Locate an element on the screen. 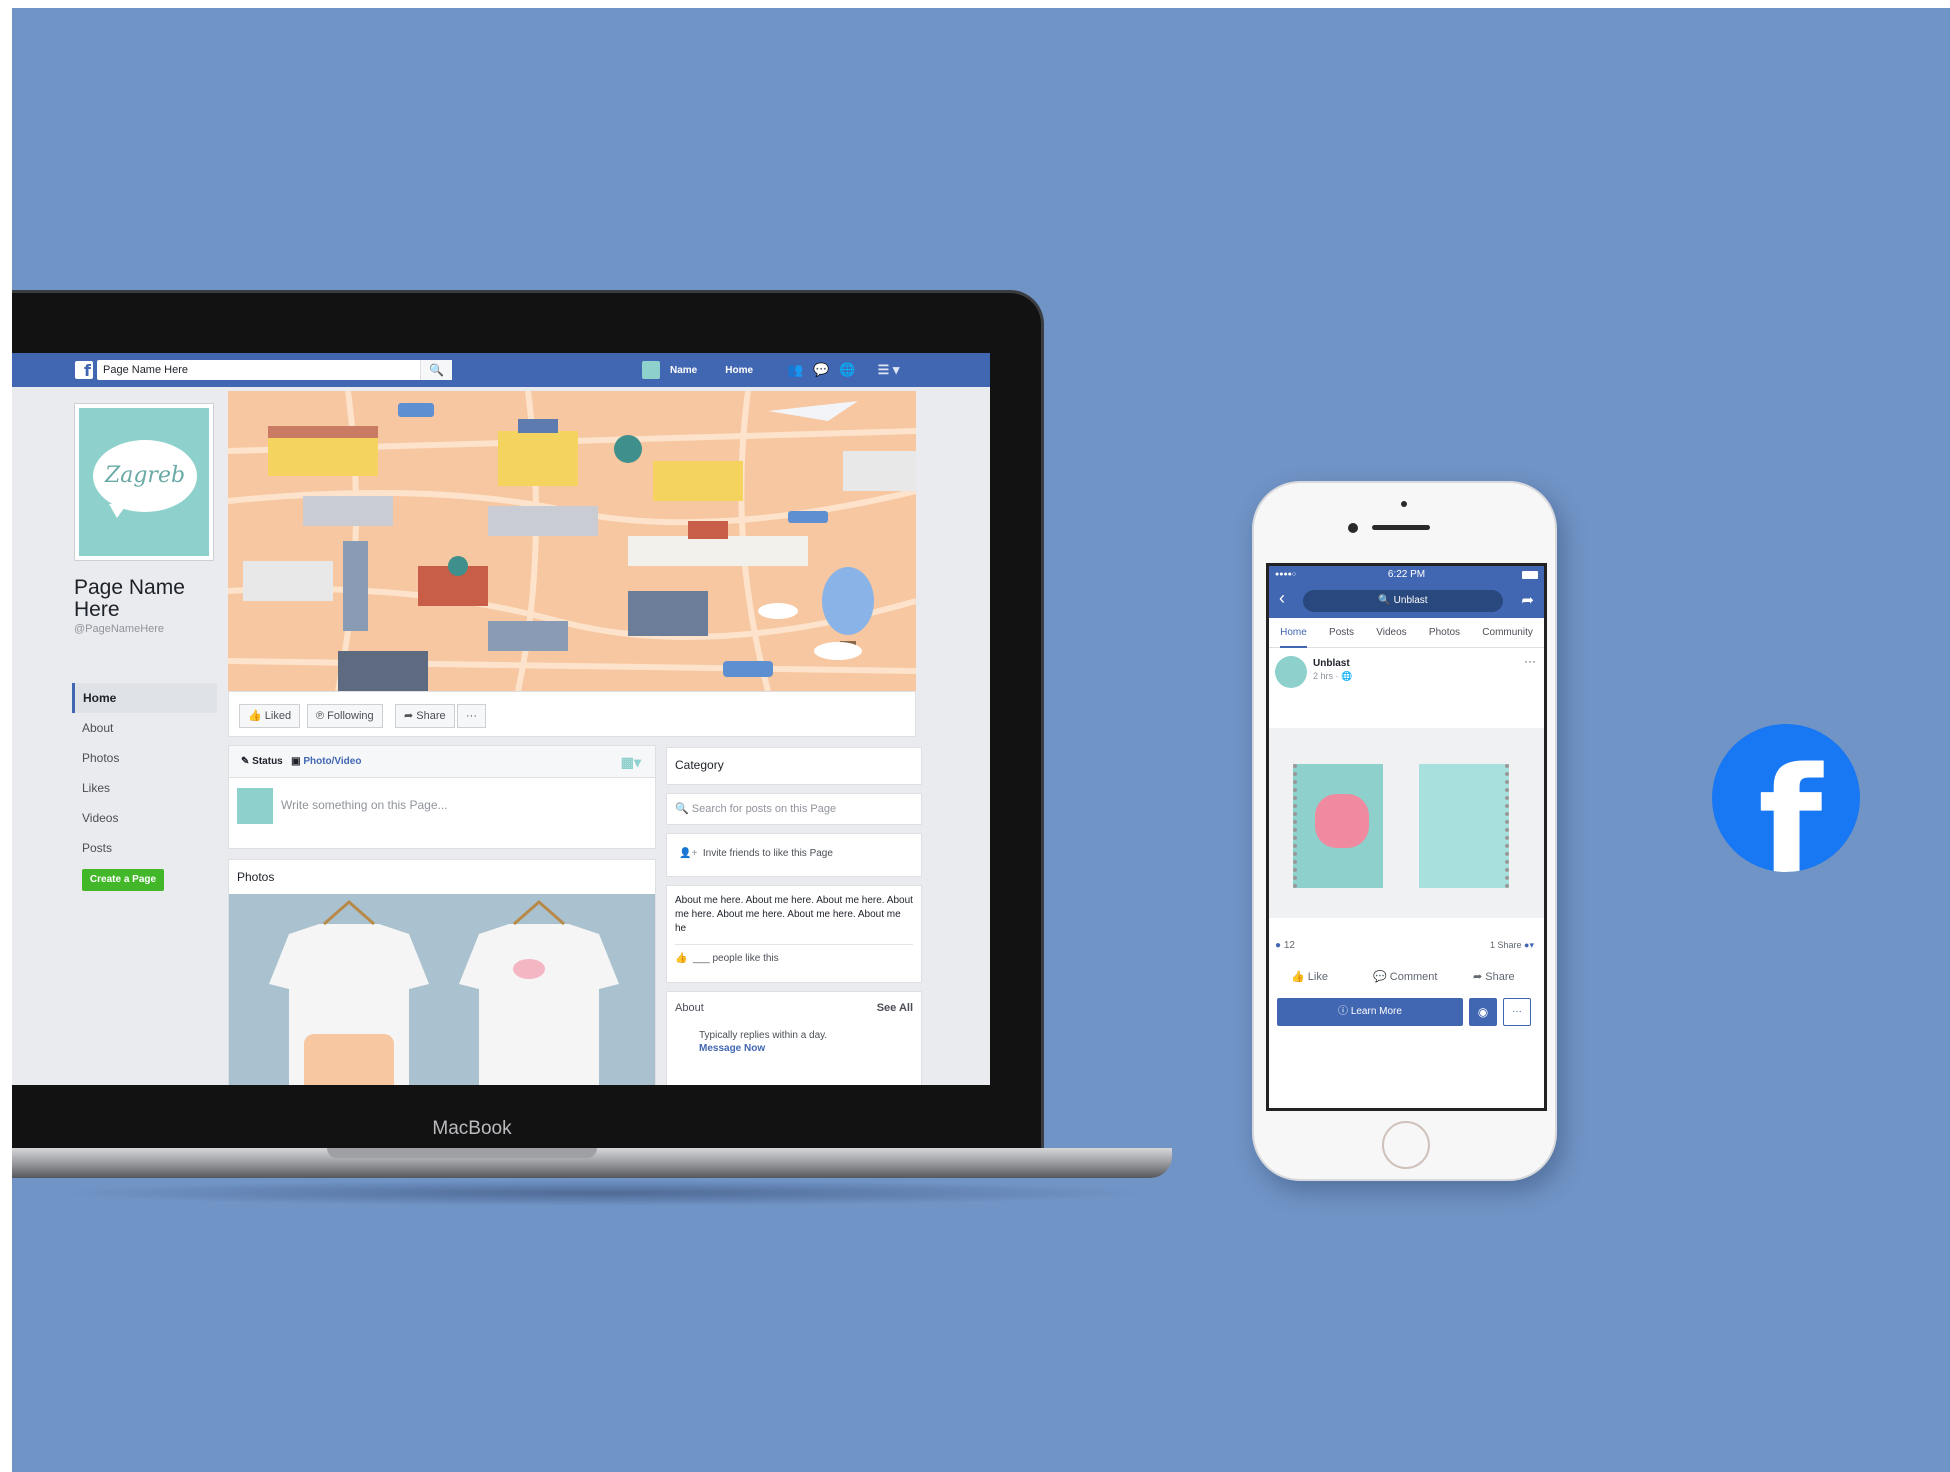  tab-posts: Posts is located at coordinates (1341, 632).